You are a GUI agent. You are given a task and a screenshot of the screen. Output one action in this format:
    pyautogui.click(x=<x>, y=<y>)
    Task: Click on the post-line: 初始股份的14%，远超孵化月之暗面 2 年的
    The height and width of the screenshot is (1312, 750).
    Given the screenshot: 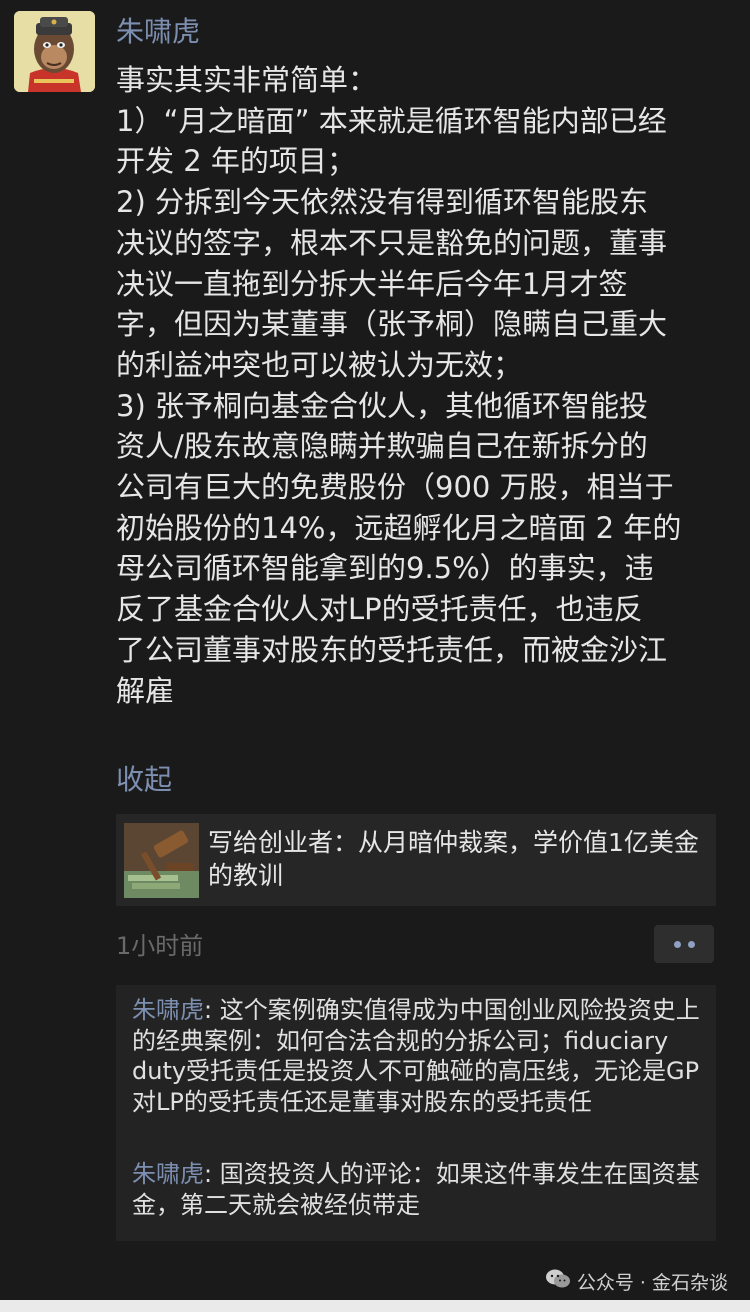 What is the action you would take?
    pyautogui.click(x=399, y=527)
    